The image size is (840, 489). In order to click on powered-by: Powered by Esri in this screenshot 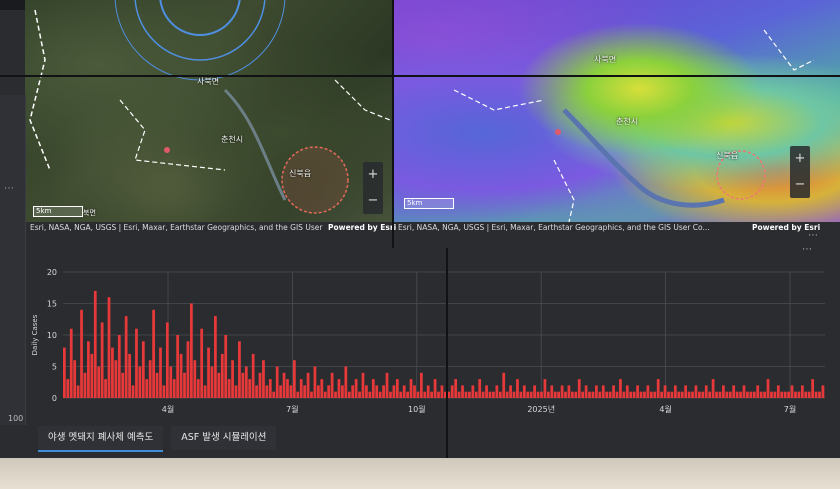, I will do `click(362, 229)`.